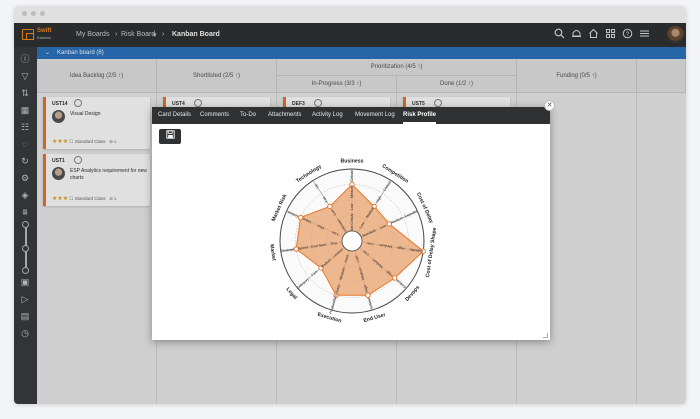  What do you see at coordinates (25, 144) in the screenshot?
I see `chat-icon: ◌` at bounding box center [25, 144].